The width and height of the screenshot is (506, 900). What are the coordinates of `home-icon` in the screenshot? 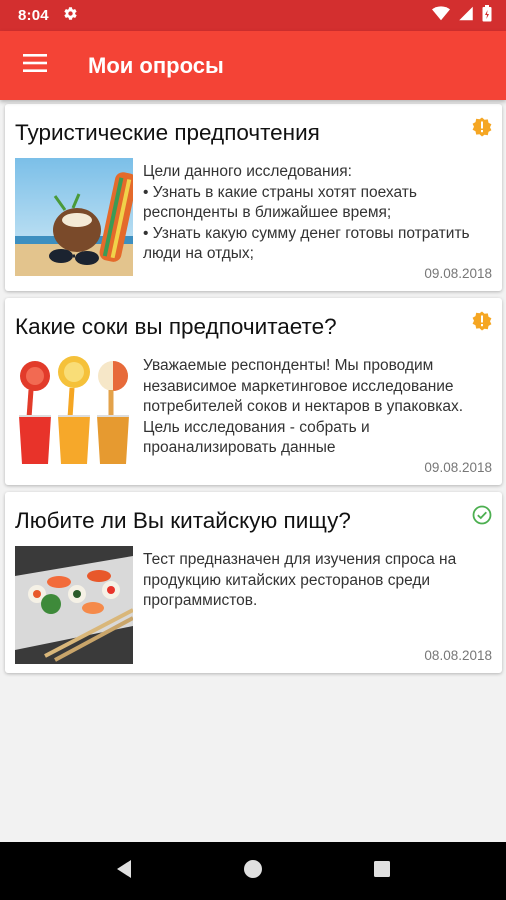 It's located at (253, 871).